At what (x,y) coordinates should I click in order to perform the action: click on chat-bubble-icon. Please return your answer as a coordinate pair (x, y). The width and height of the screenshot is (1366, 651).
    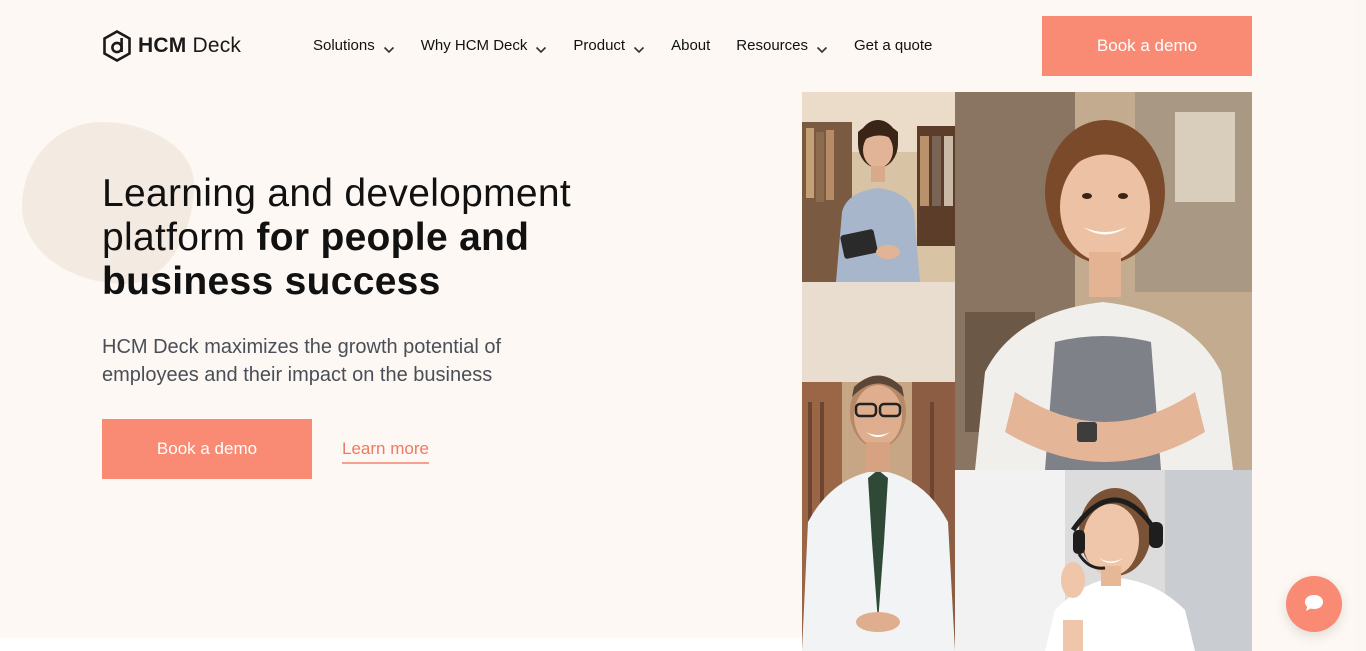
    Looking at the image, I should click on (1314, 604).